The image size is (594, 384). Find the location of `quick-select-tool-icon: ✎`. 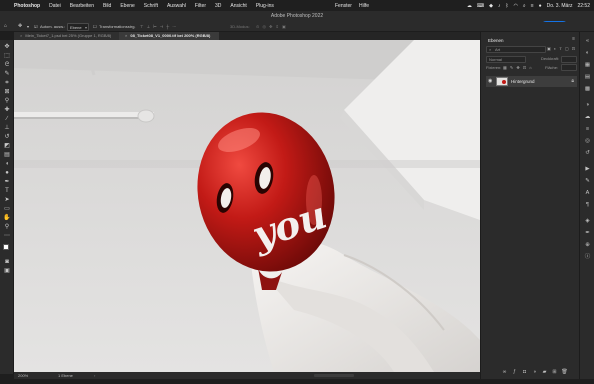

quick-select-tool-icon: ✎ is located at coordinates (7, 74).